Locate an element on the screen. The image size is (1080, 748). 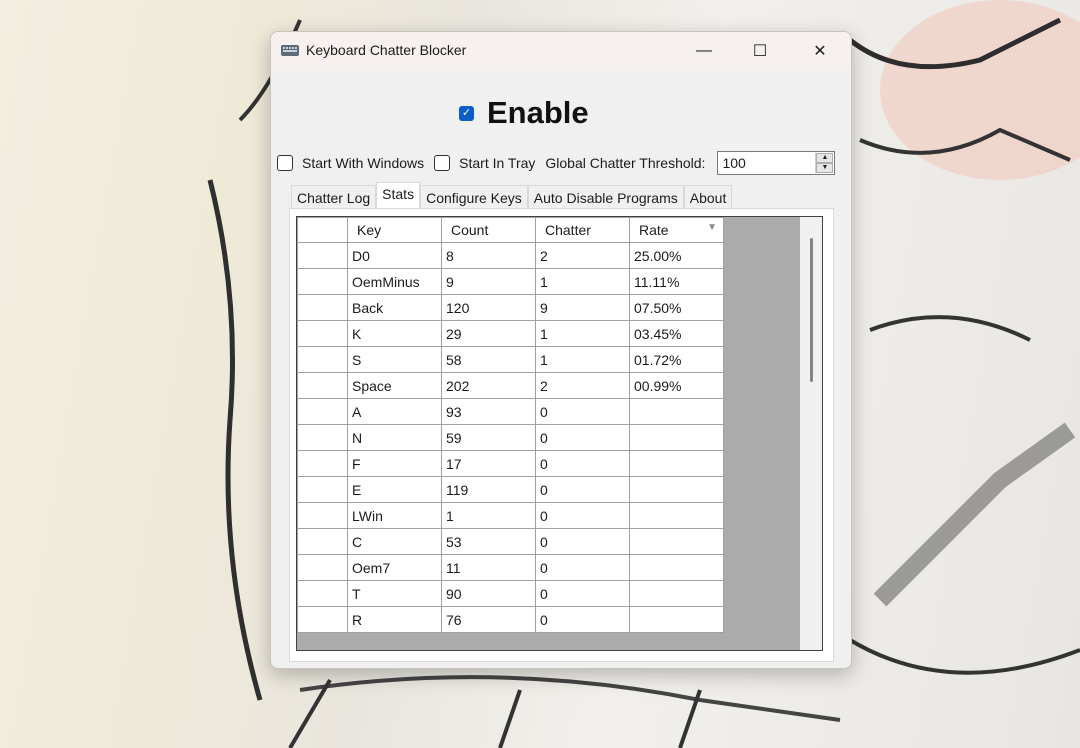
count-cell: 59 is located at coordinates (488, 437).